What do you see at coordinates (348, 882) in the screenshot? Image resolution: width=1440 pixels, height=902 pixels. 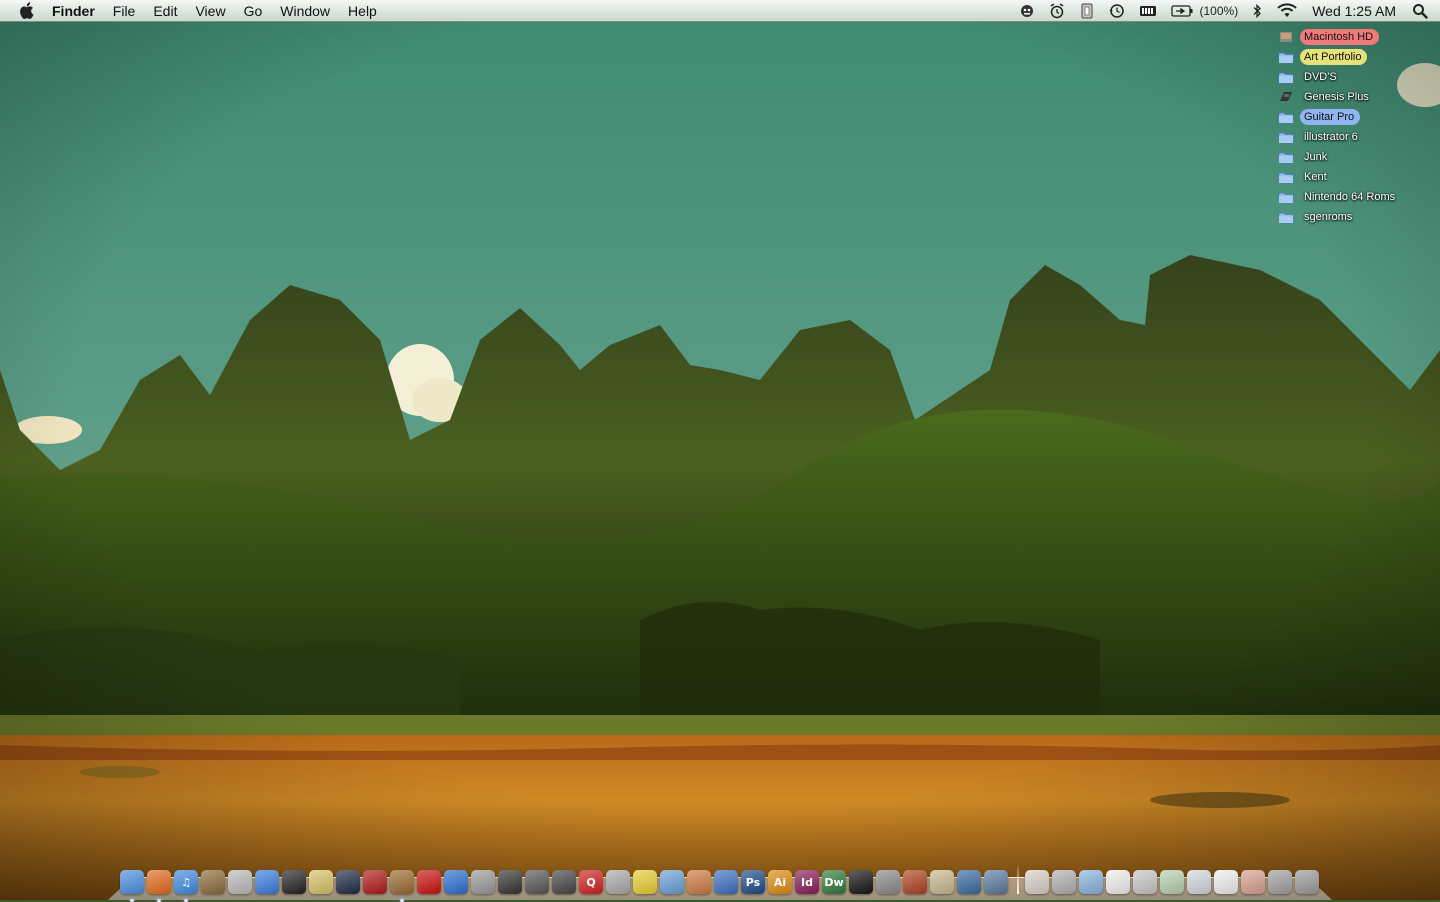 I see `quicktime-icon` at bounding box center [348, 882].